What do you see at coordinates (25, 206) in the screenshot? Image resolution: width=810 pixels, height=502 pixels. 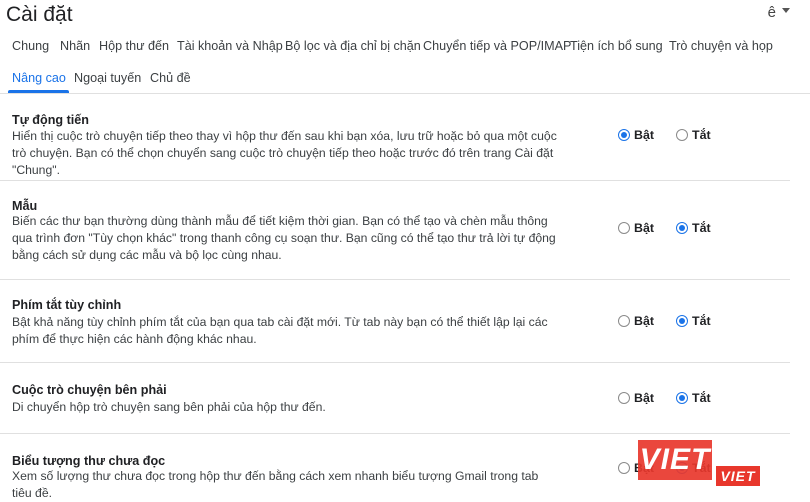 I see `setting-title: Mẫu` at bounding box center [25, 206].